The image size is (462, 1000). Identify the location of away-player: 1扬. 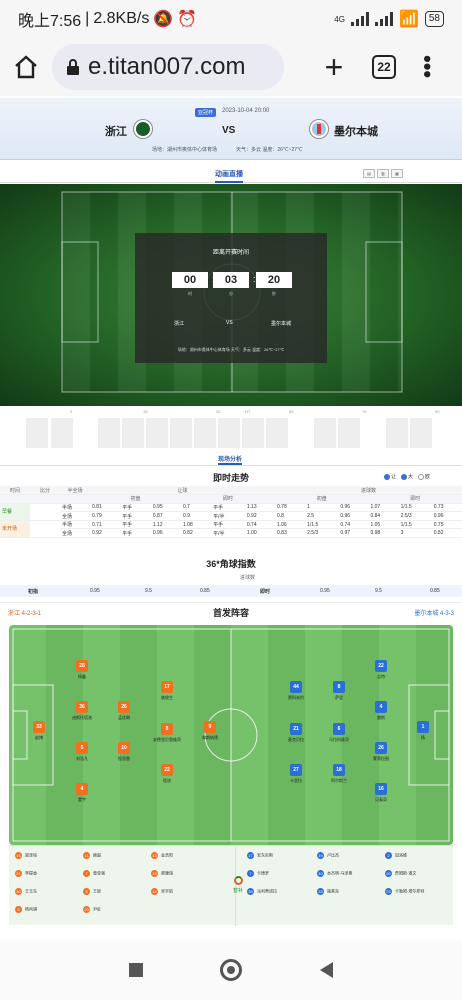
(423, 731).